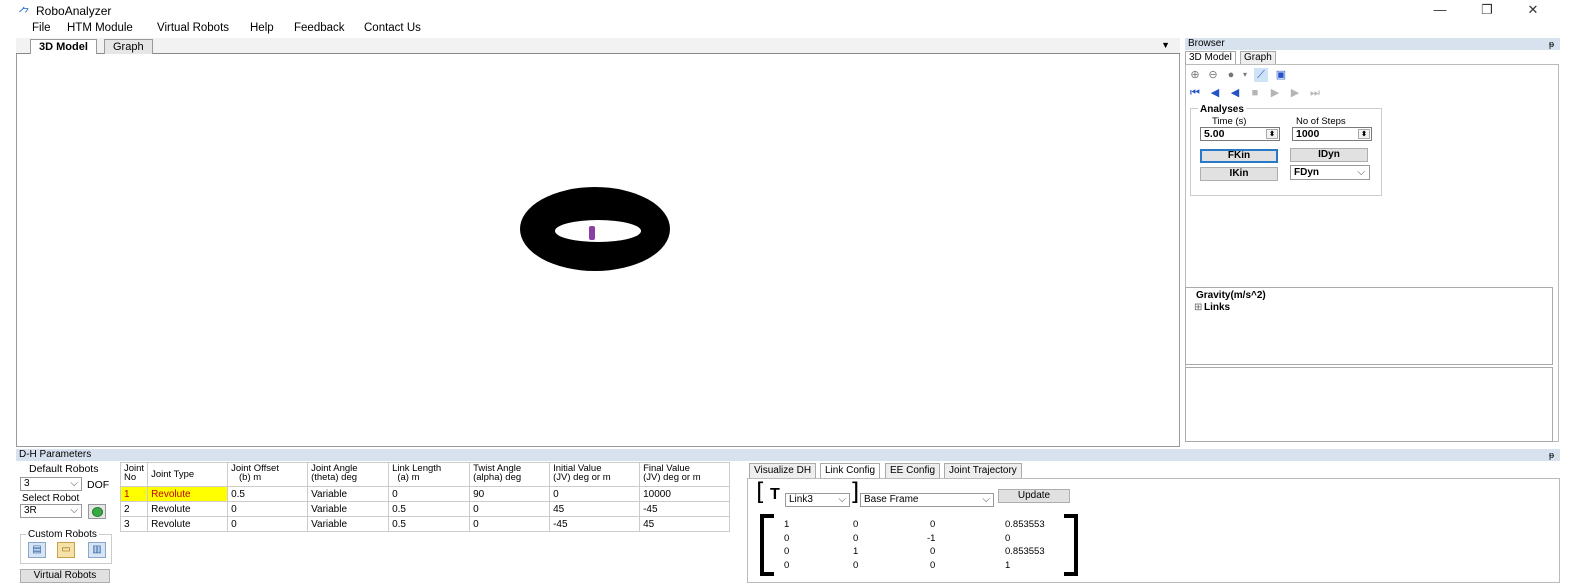 This screenshot has width=1580, height=585. I want to click on cell-twist-angle: 90, so click(510, 494).